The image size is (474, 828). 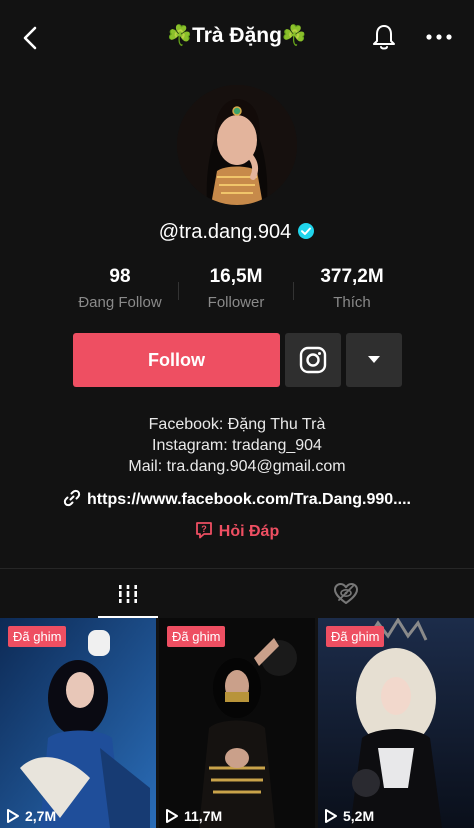 I want to click on view-count: 11,7M, so click(x=193, y=816).